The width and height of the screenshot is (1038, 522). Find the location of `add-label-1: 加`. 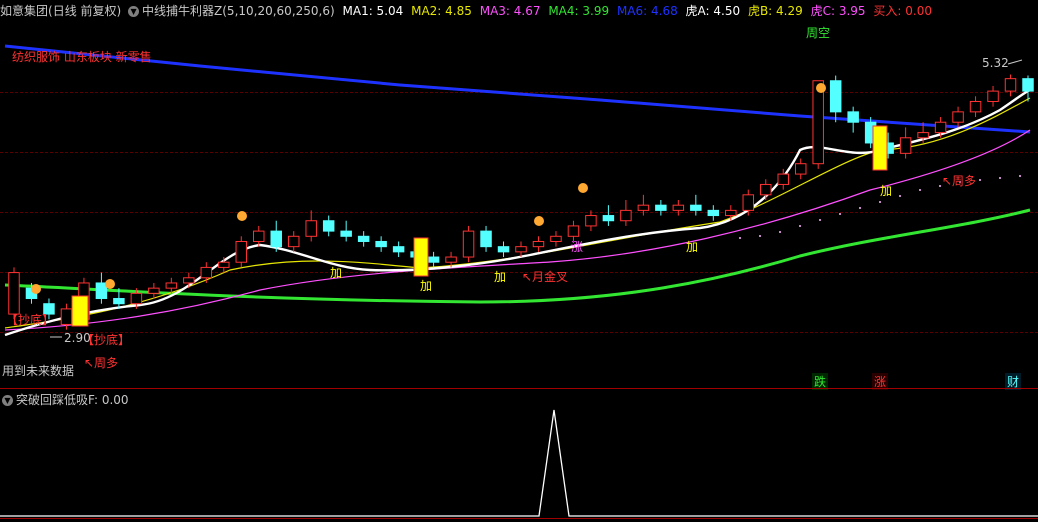

add-label-1: 加 is located at coordinates (336, 273).